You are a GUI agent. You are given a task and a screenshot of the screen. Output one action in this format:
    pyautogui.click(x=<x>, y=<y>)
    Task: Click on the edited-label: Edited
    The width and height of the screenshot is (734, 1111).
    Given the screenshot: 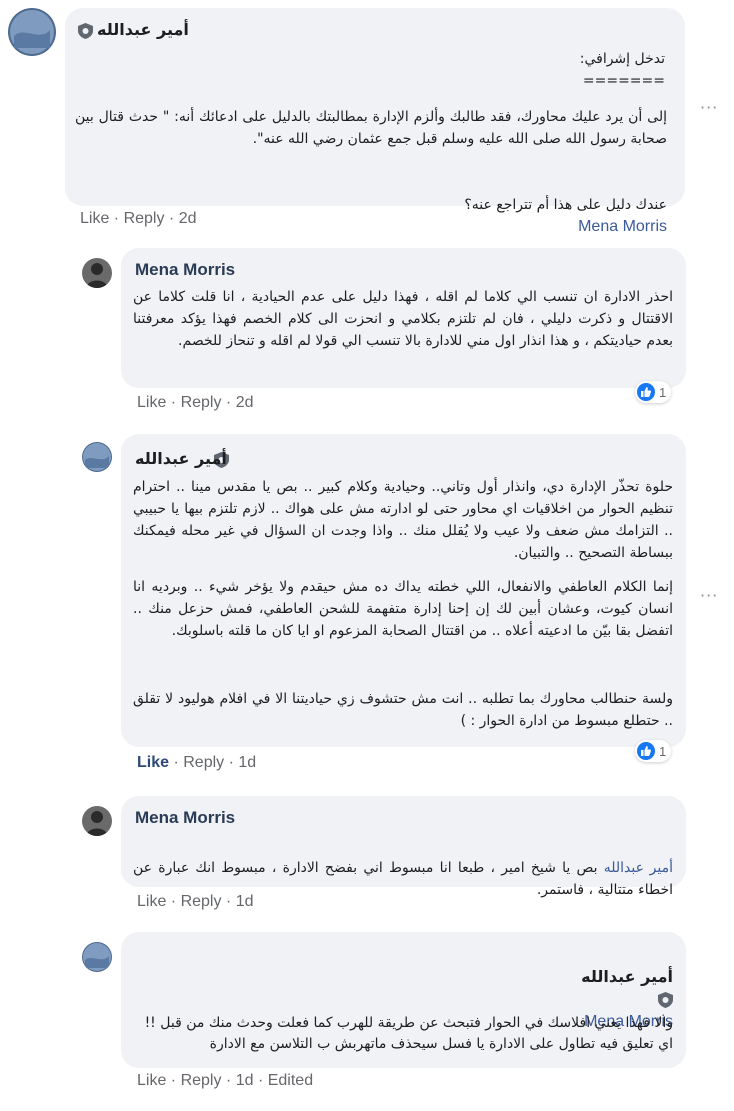 What is the action you would take?
    pyautogui.click(x=290, y=1080)
    